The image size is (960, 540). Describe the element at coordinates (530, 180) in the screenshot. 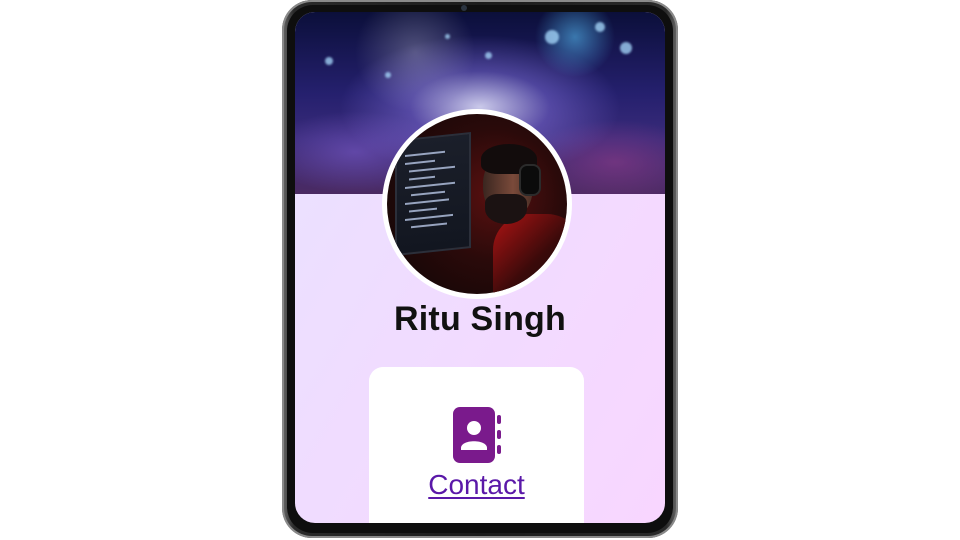

I see `headphone-graphic` at that location.